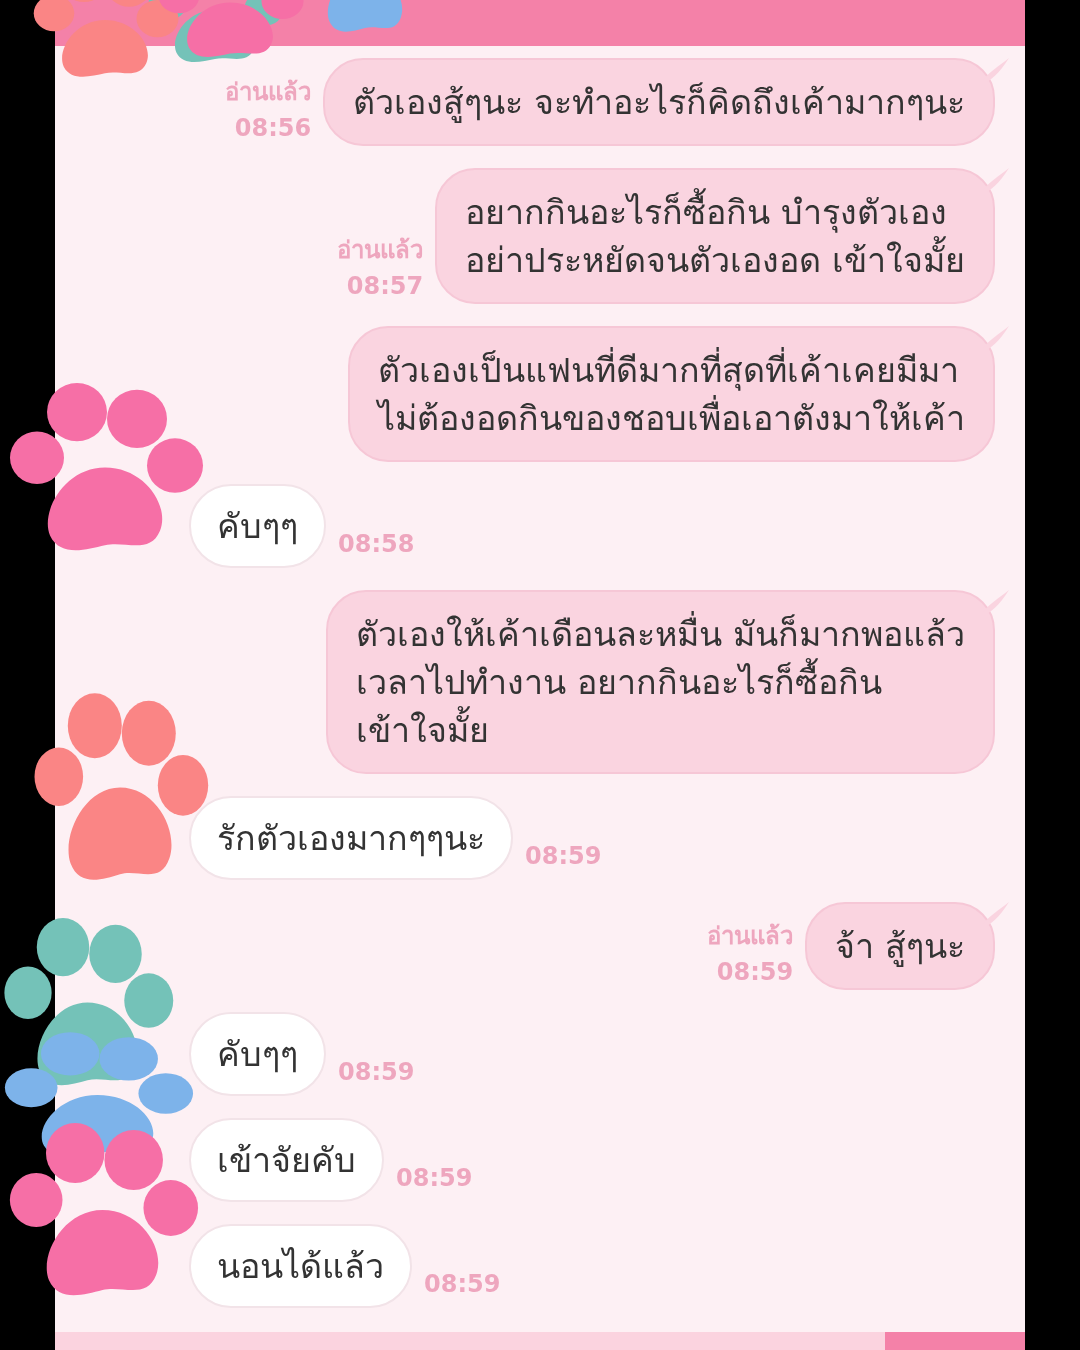  What do you see at coordinates (671, 394) in the screenshot?
I see `sent-message-bubble: ตัวเองเป็นแฟนที่ดีมากที่สุดที่เค้าเคยมีมา ไม่ต้องอดกินของชอบเพื่อเอาตังมาให้เค้า` at bounding box center [671, 394].